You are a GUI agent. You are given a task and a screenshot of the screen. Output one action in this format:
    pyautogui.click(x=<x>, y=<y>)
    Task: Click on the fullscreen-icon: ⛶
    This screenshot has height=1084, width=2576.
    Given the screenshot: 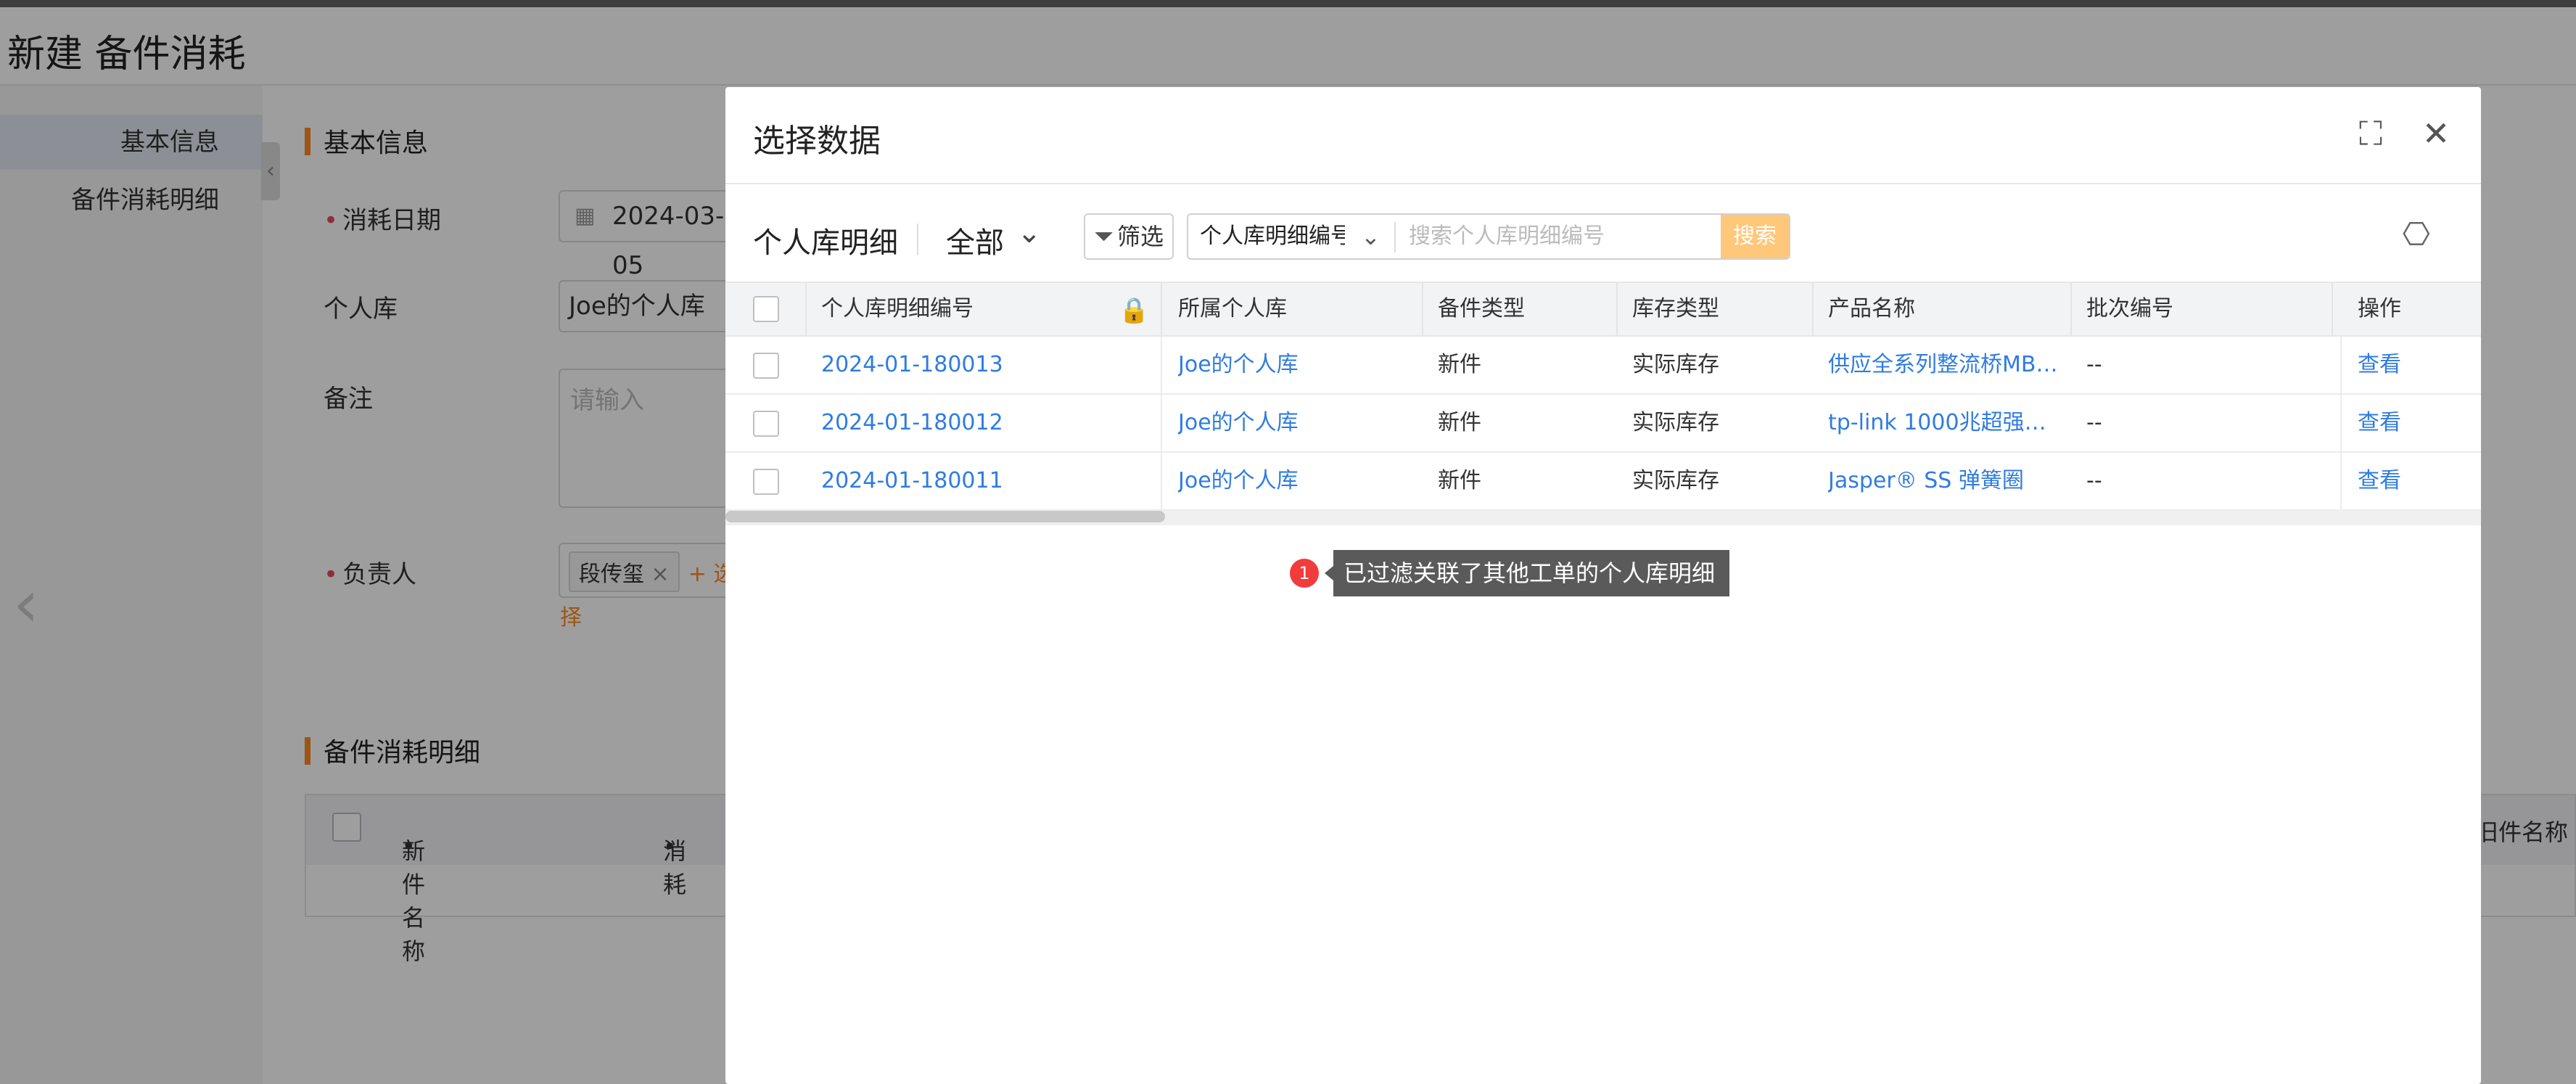 What is the action you would take?
    pyautogui.click(x=2370, y=133)
    